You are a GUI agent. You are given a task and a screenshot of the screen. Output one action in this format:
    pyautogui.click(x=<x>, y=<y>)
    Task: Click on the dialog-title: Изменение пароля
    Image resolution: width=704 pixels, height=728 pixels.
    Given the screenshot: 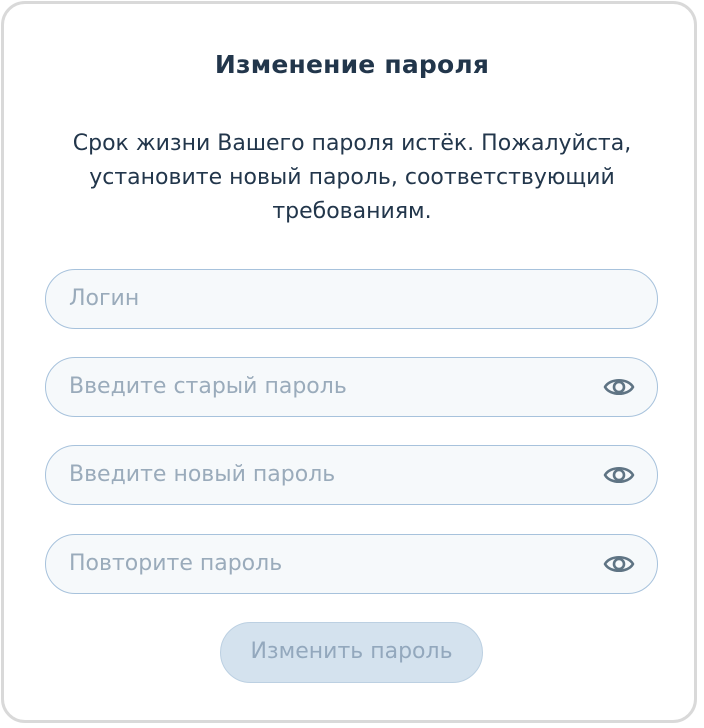 What is the action you would take?
    pyautogui.click(x=352, y=64)
    